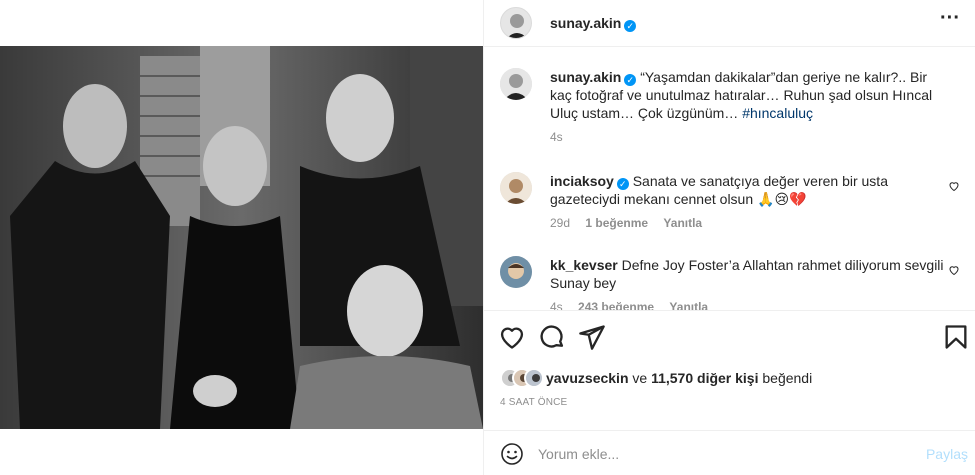  I want to click on comment-meta: 29d 1 beğenme Yanıtla, so click(747, 223).